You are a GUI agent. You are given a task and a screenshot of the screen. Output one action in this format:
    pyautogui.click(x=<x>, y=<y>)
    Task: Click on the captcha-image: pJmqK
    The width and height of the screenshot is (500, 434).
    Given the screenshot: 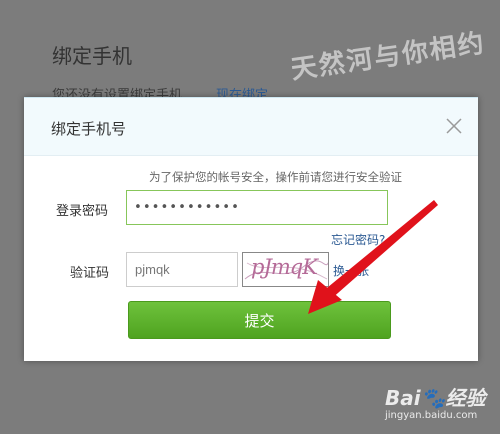 What is the action you would take?
    pyautogui.click(x=285, y=269)
    